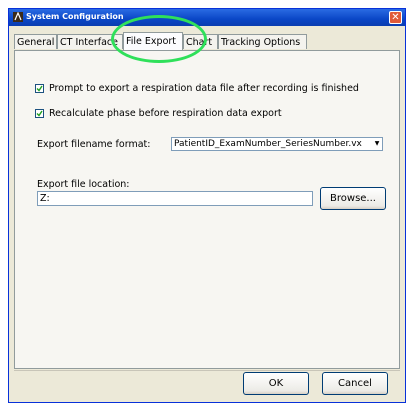 This screenshot has width=416, height=412. What do you see at coordinates (39, 113) in the screenshot?
I see `recalculate-phase-checkbox` at bounding box center [39, 113].